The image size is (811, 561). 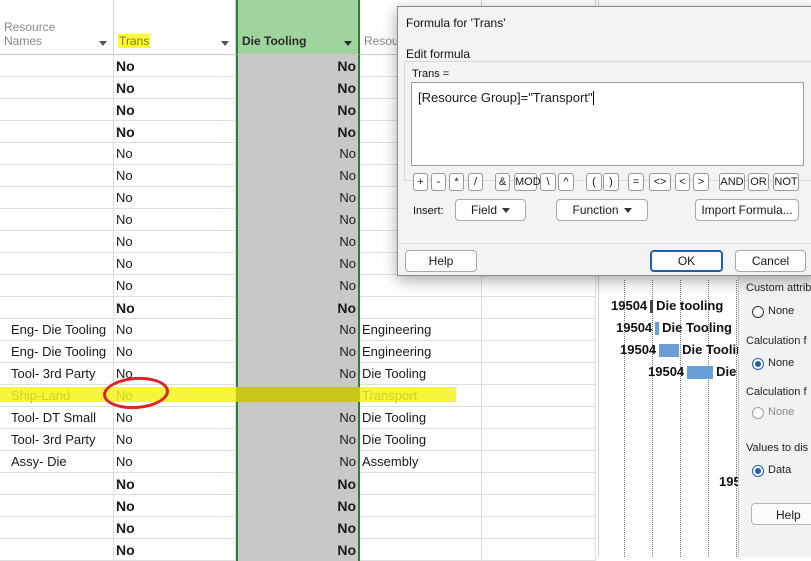 I want to click on operator-button: NOT, so click(x=786, y=182).